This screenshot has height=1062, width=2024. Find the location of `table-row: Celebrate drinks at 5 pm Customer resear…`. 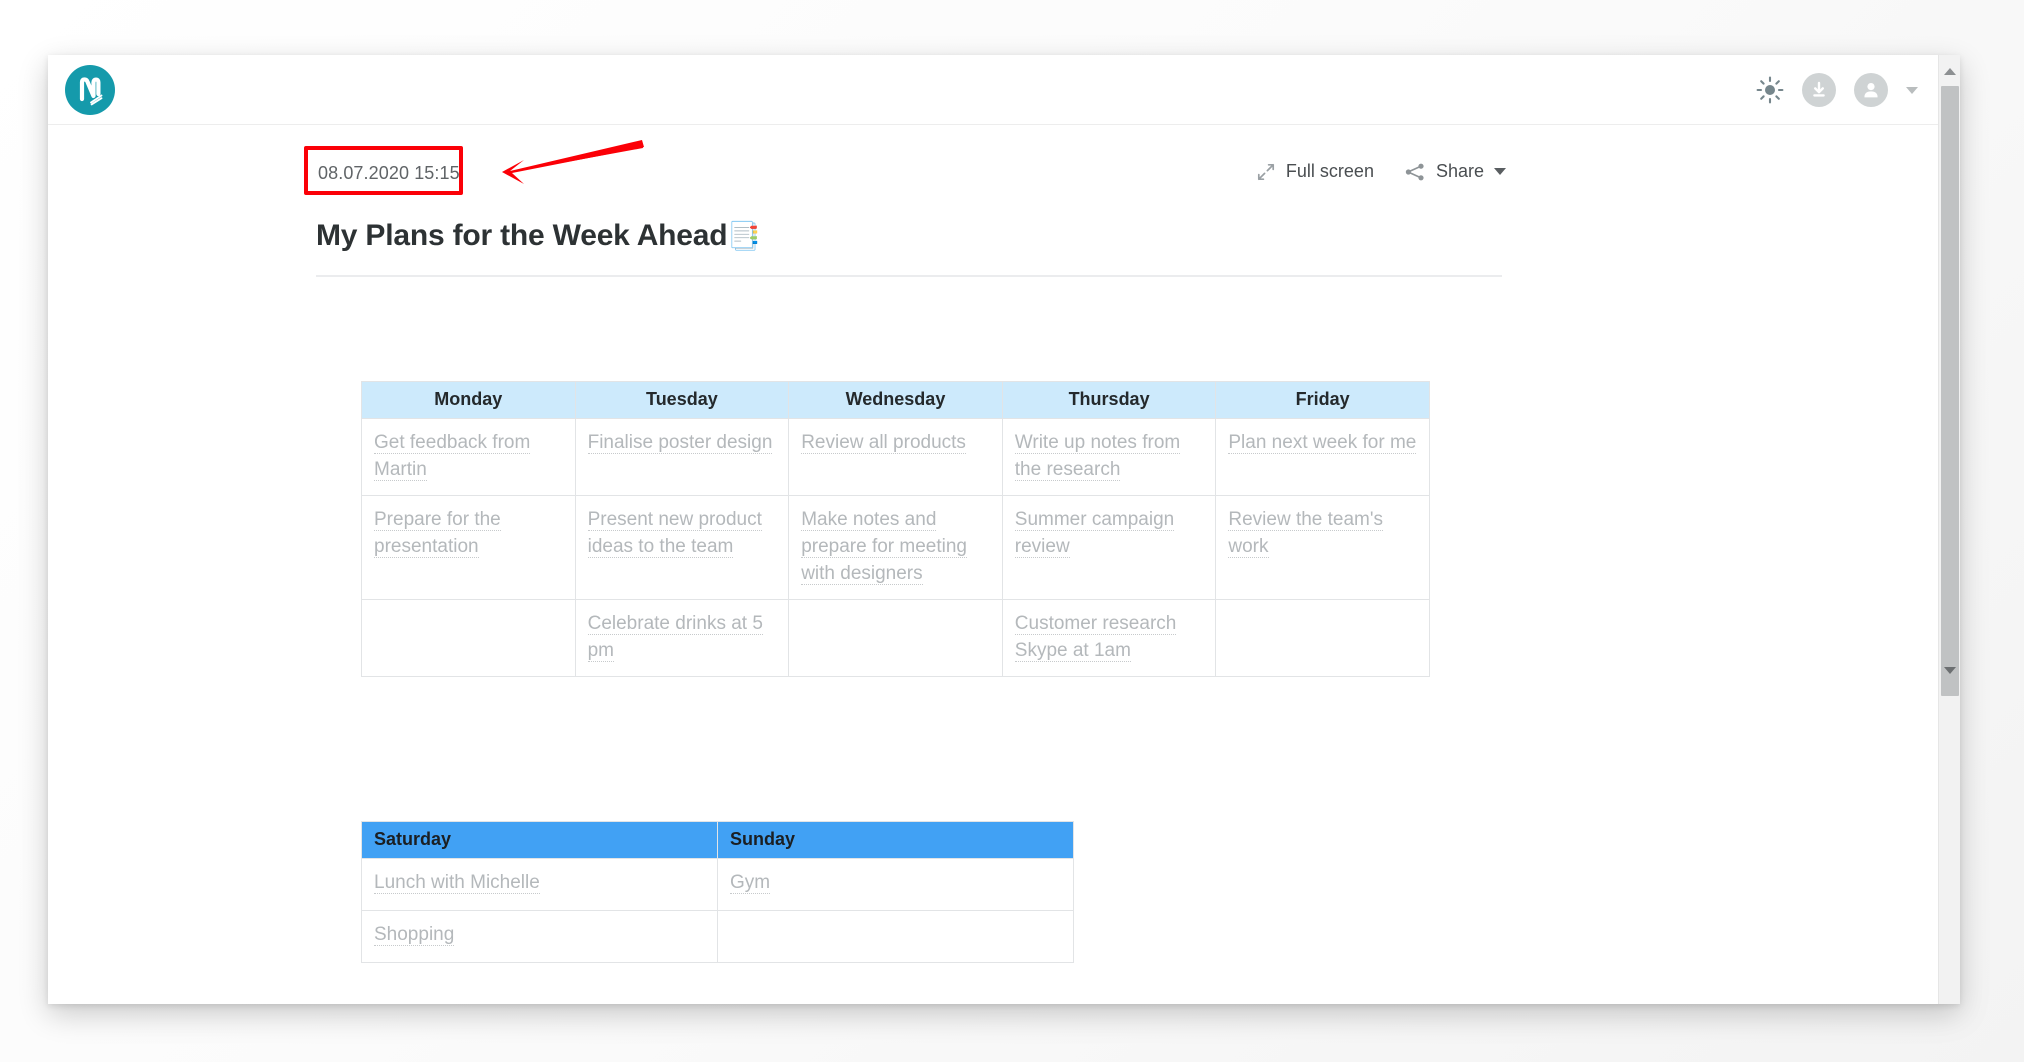

table-row: Celebrate drinks at 5 pm Customer resear… is located at coordinates (895, 638).